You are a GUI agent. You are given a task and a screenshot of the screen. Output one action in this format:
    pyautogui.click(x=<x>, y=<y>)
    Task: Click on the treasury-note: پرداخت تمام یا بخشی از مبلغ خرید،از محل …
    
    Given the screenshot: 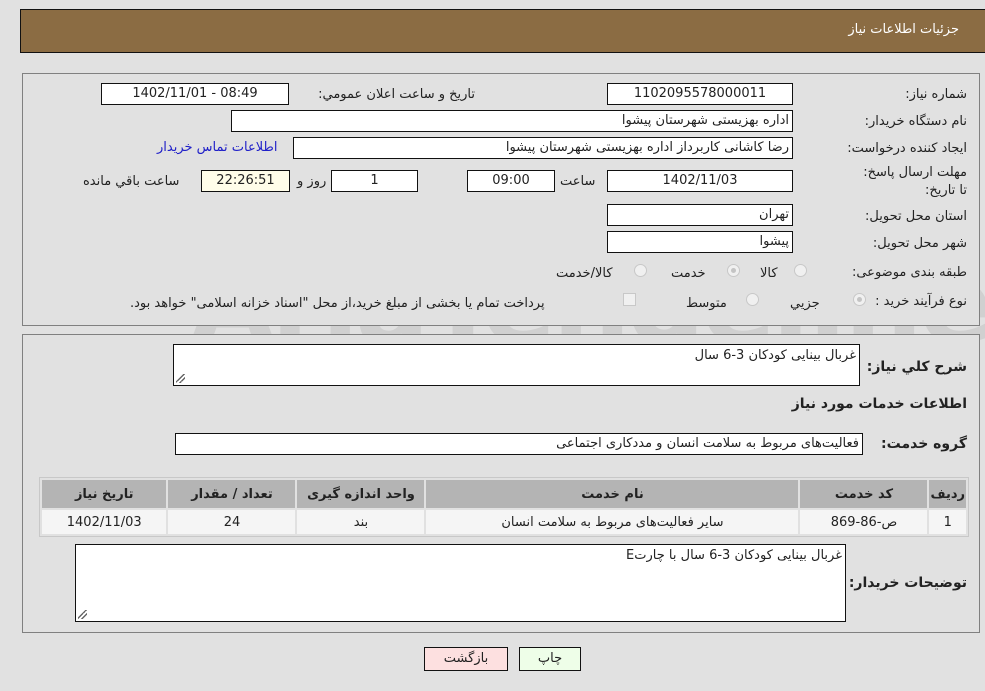 What is the action you would take?
    pyautogui.click(x=337, y=303)
    